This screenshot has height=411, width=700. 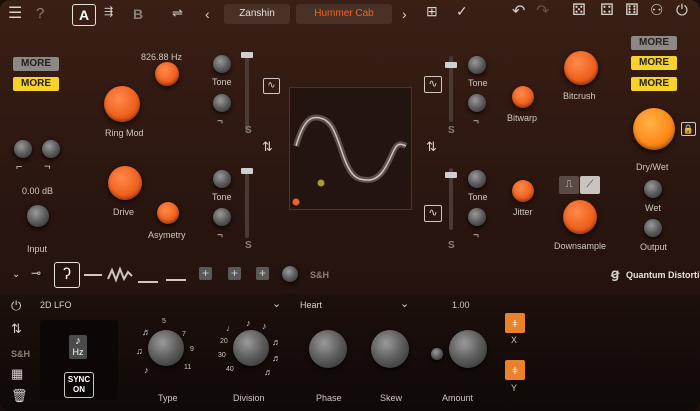 What do you see at coordinates (166, 348) in the screenshot?
I see `type-knob` at bounding box center [166, 348].